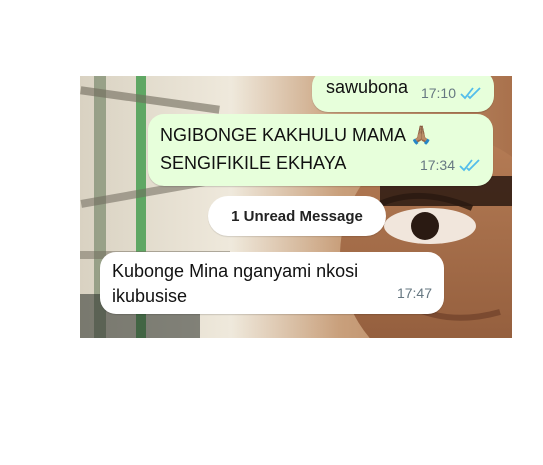  I want to click on message-time: 17:47, so click(414, 293).